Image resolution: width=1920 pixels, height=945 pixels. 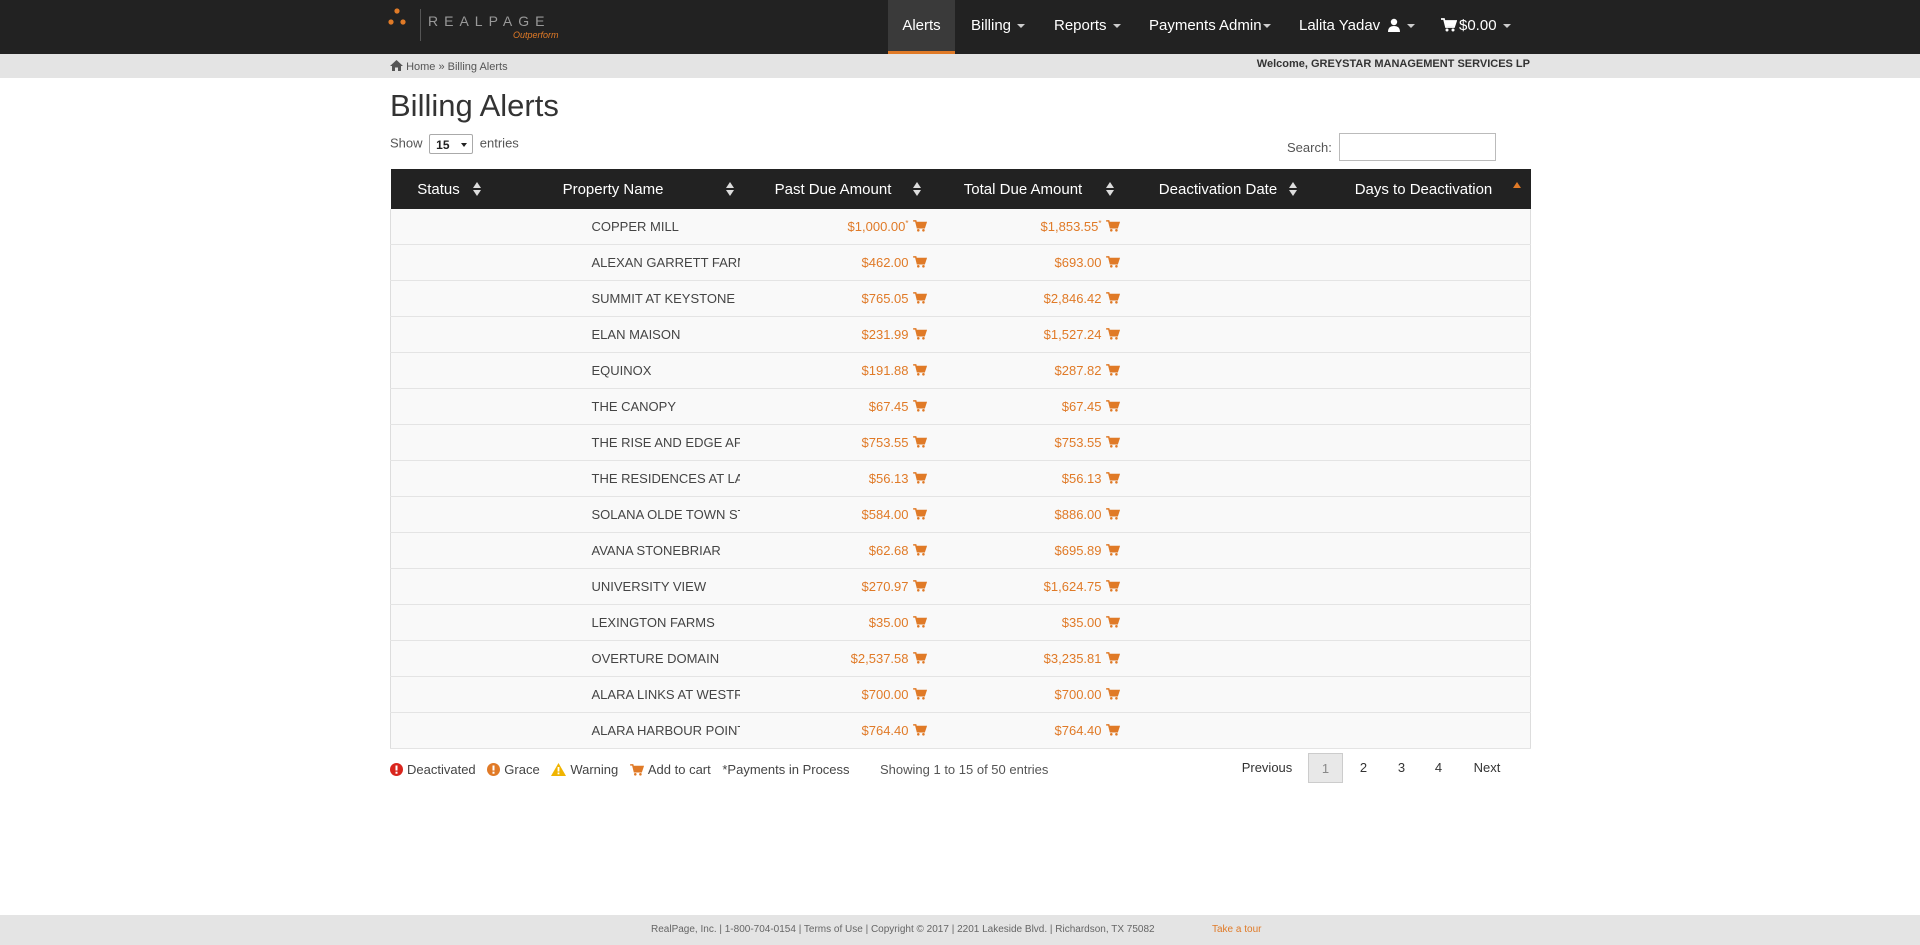 I want to click on nav-cart: $0.00, so click(x=1476, y=27).